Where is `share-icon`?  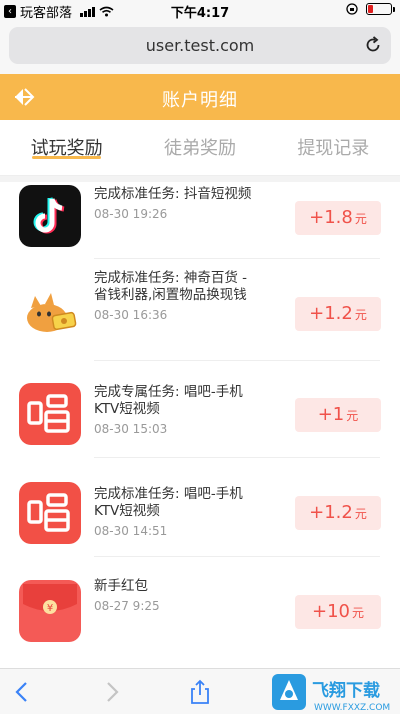 share-icon is located at coordinates (200, 692).